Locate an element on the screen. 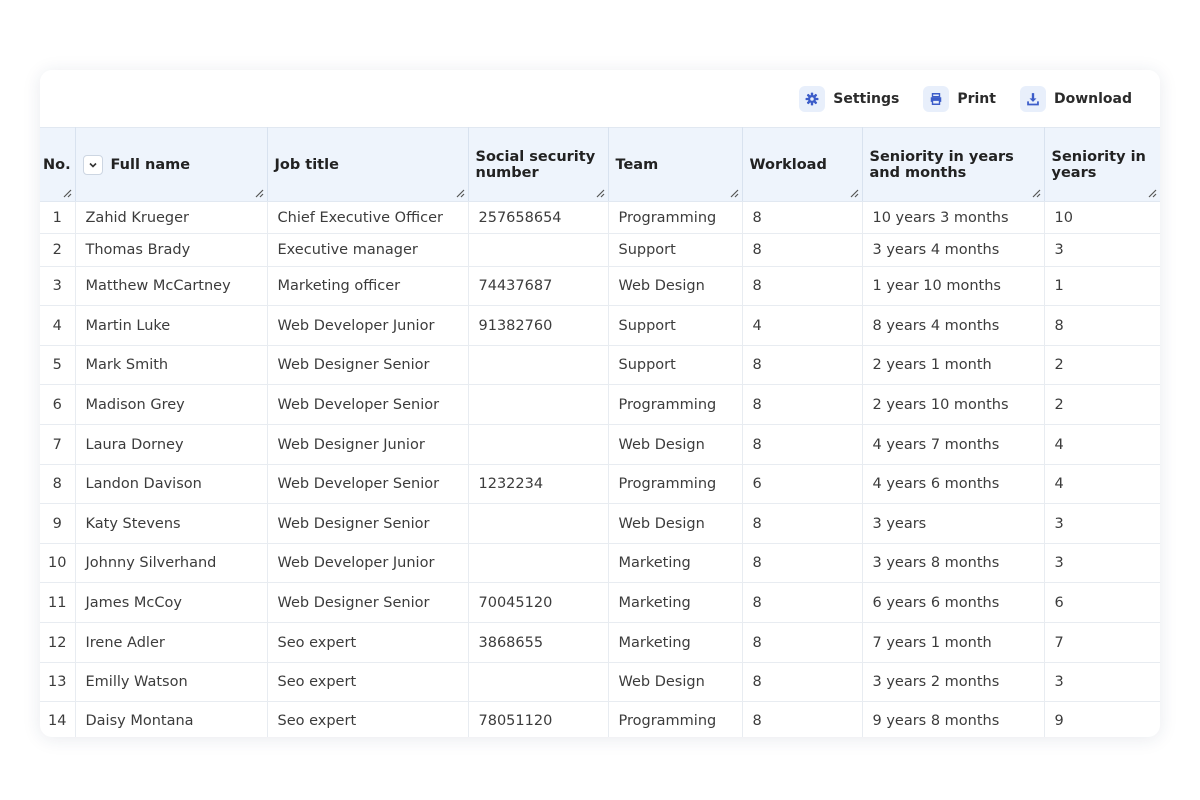 This screenshot has width=1200, height=800. cell-number: 2 is located at coordinates (58, 250).